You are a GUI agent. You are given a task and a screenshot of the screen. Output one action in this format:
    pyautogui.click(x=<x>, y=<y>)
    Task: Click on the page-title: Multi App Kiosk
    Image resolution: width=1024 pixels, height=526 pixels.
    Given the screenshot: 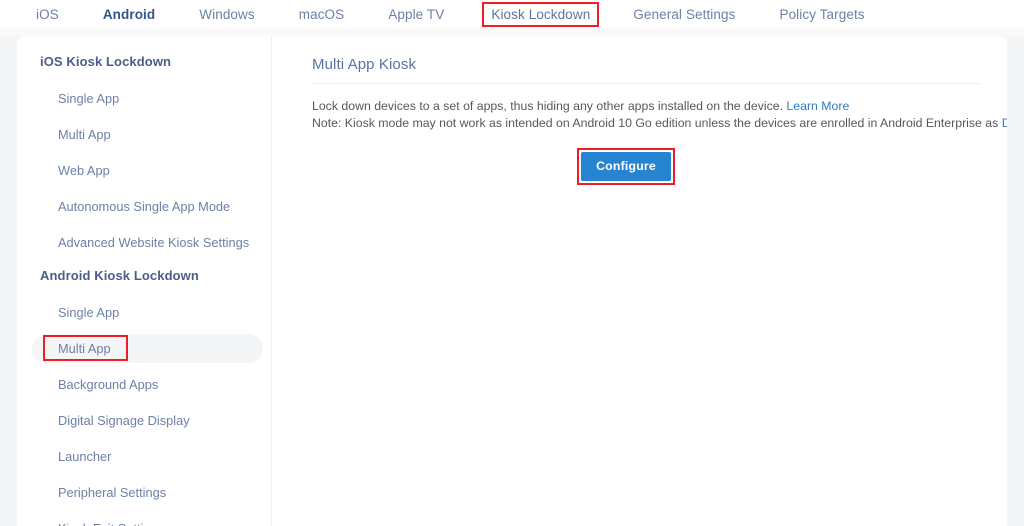 What is the action you would take?
    pyautogui.click(x=646, y=70)
    